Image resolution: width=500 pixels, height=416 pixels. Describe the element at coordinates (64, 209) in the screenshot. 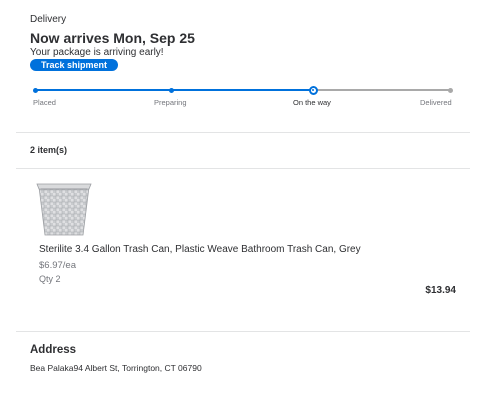

I see `wicker-wastebasket-image` at that location.